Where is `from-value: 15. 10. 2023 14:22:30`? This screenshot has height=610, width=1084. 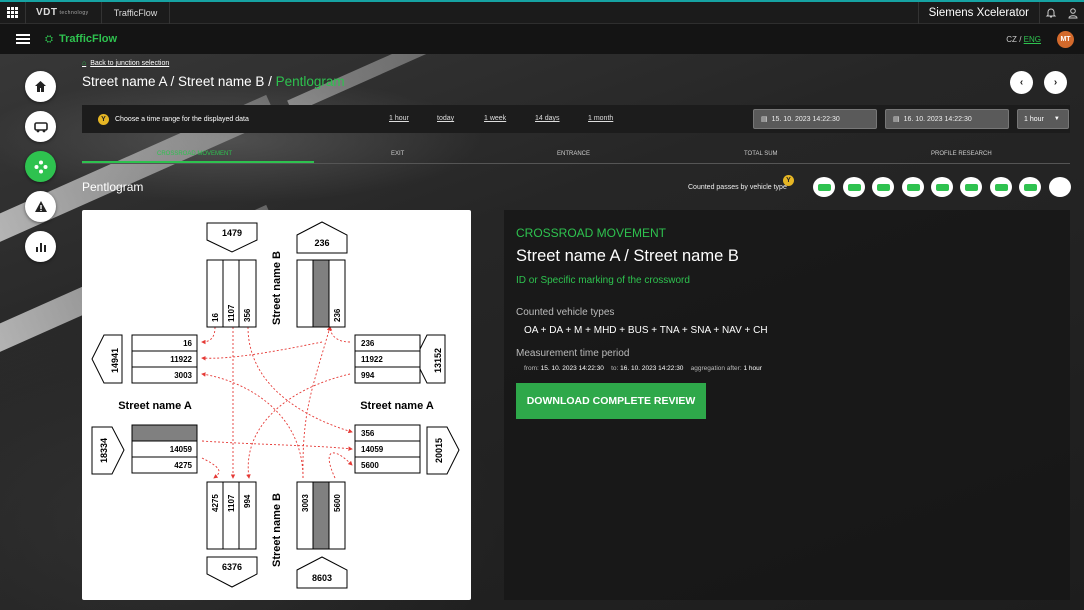 from-value: 15. 10. 2023 14:22:30 is located at coordinates (572, 368).